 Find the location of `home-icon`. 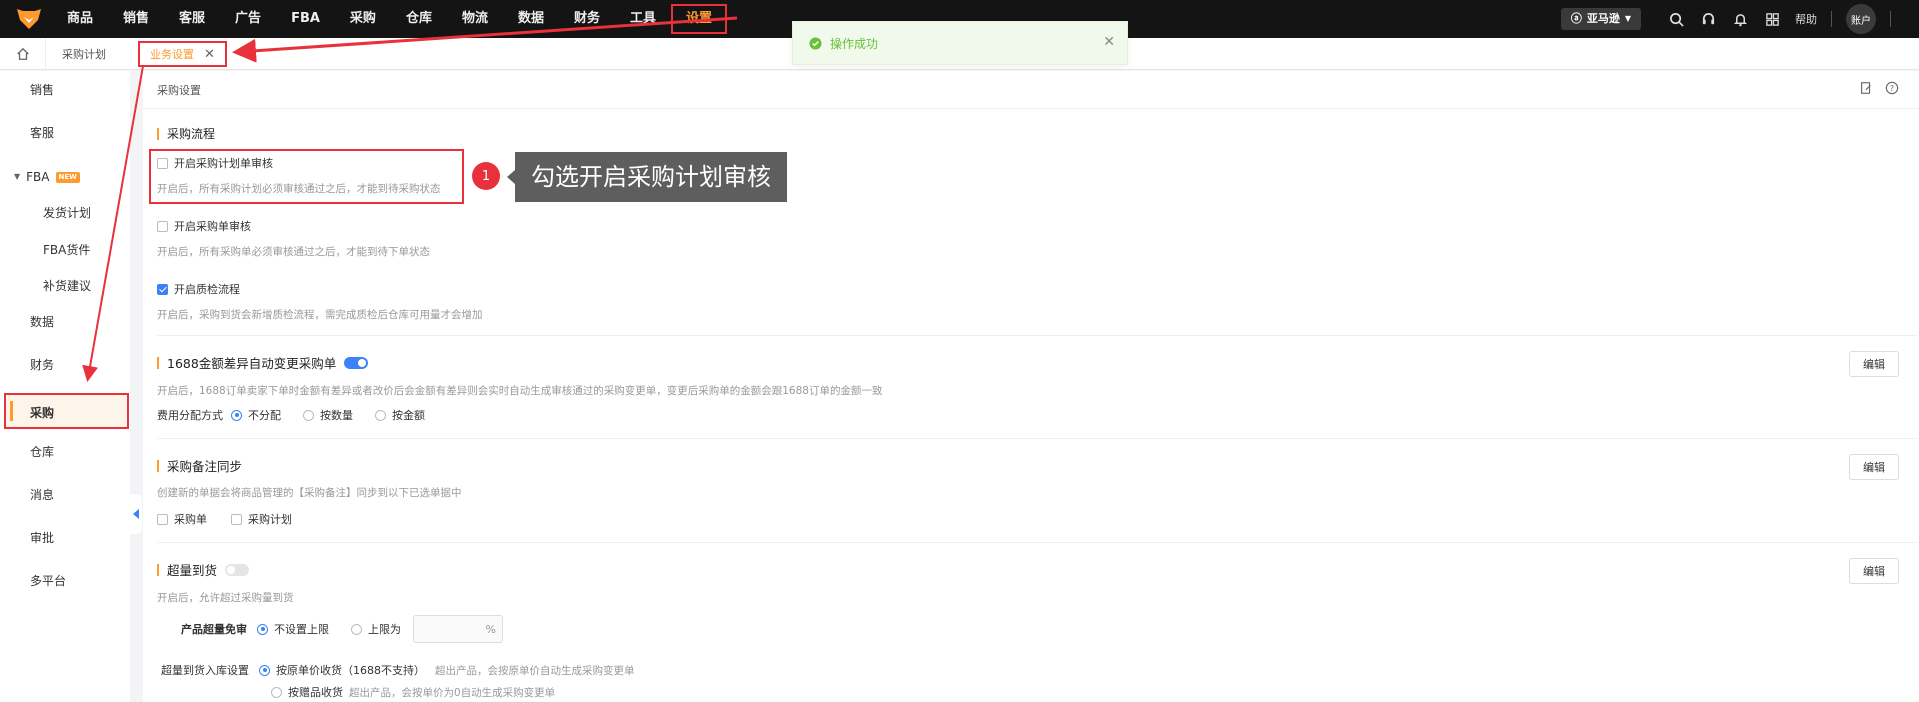

home-icon is located at coordinates (23, 53).